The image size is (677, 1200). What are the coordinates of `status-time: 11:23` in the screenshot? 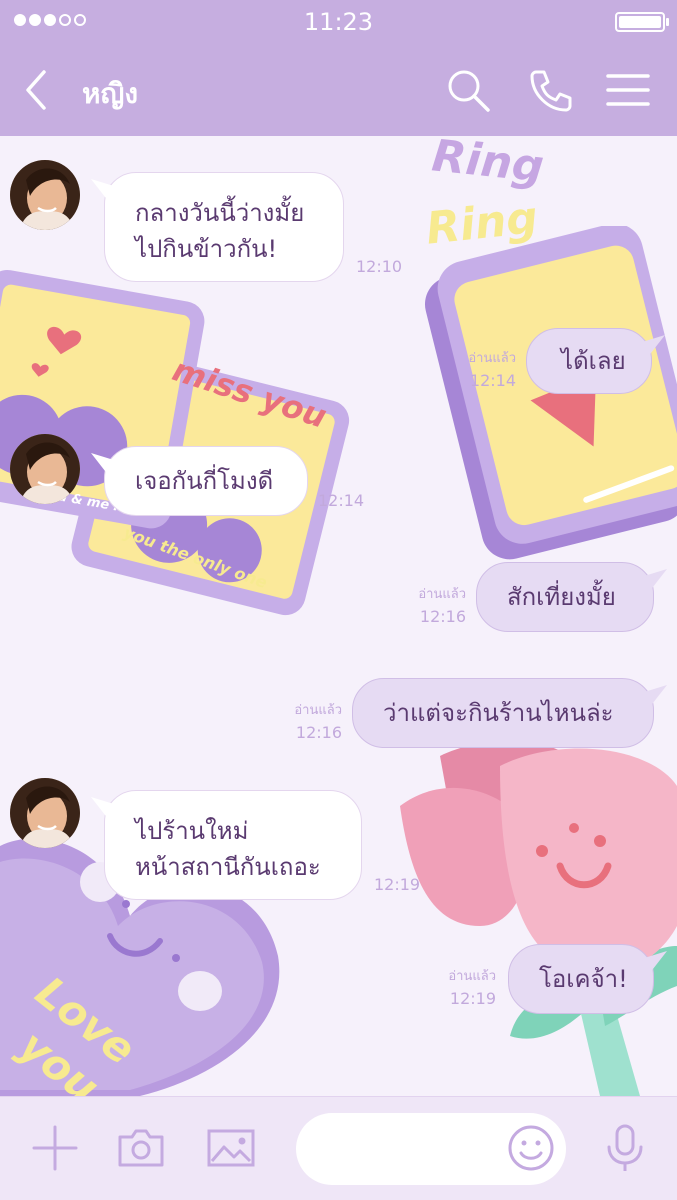 It's located at (338, 22).